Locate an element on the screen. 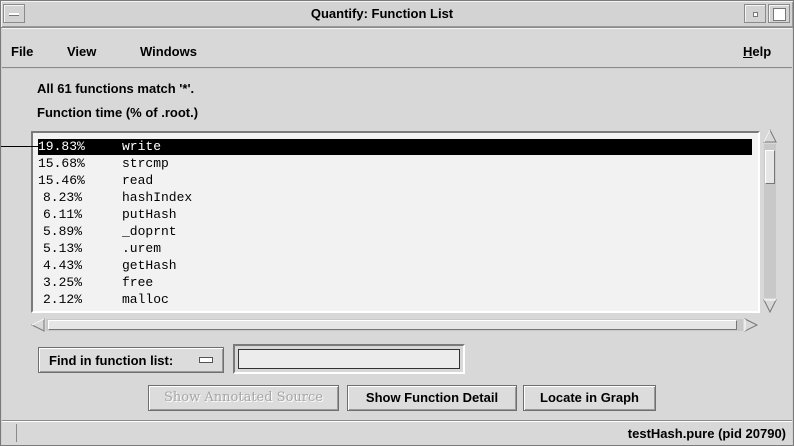  horizontal-scroll-thumb is located at coordinates (392, 325).